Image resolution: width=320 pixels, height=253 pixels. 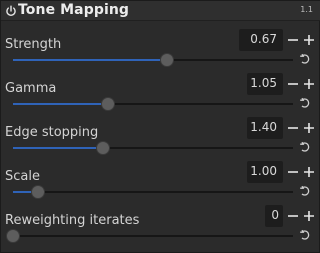 What do you see at coordinates (33, 44) in the screenshot?
I see `slider-label-strength: Strength` at bounding box center [33, 44].